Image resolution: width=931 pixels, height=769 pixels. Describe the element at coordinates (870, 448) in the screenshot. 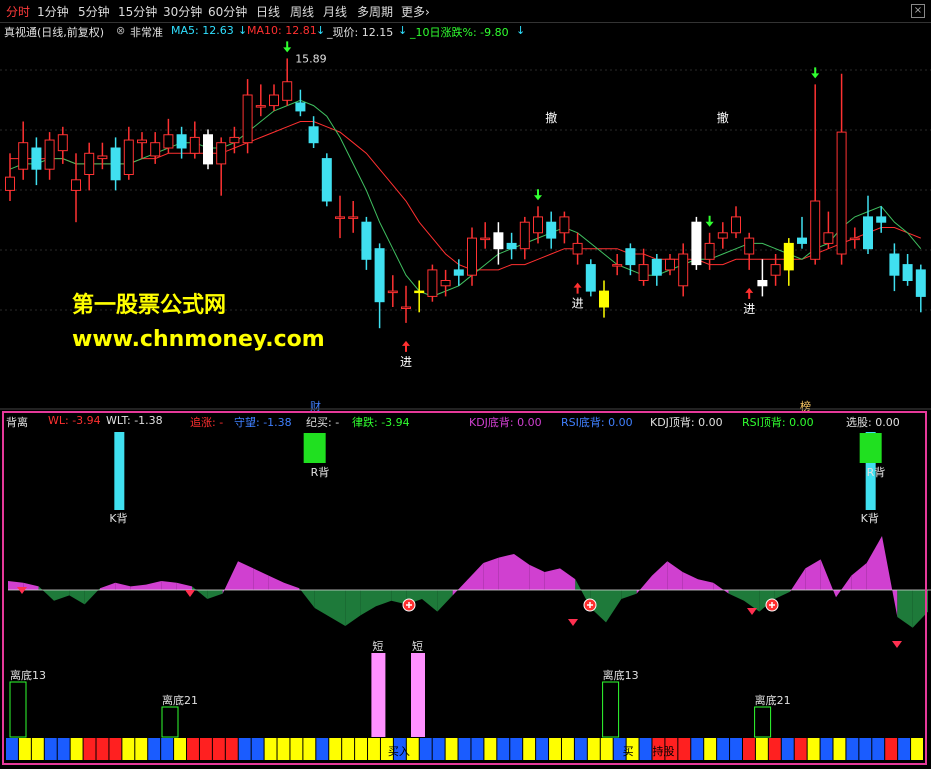

I see `r-divergence-bar` at that location.